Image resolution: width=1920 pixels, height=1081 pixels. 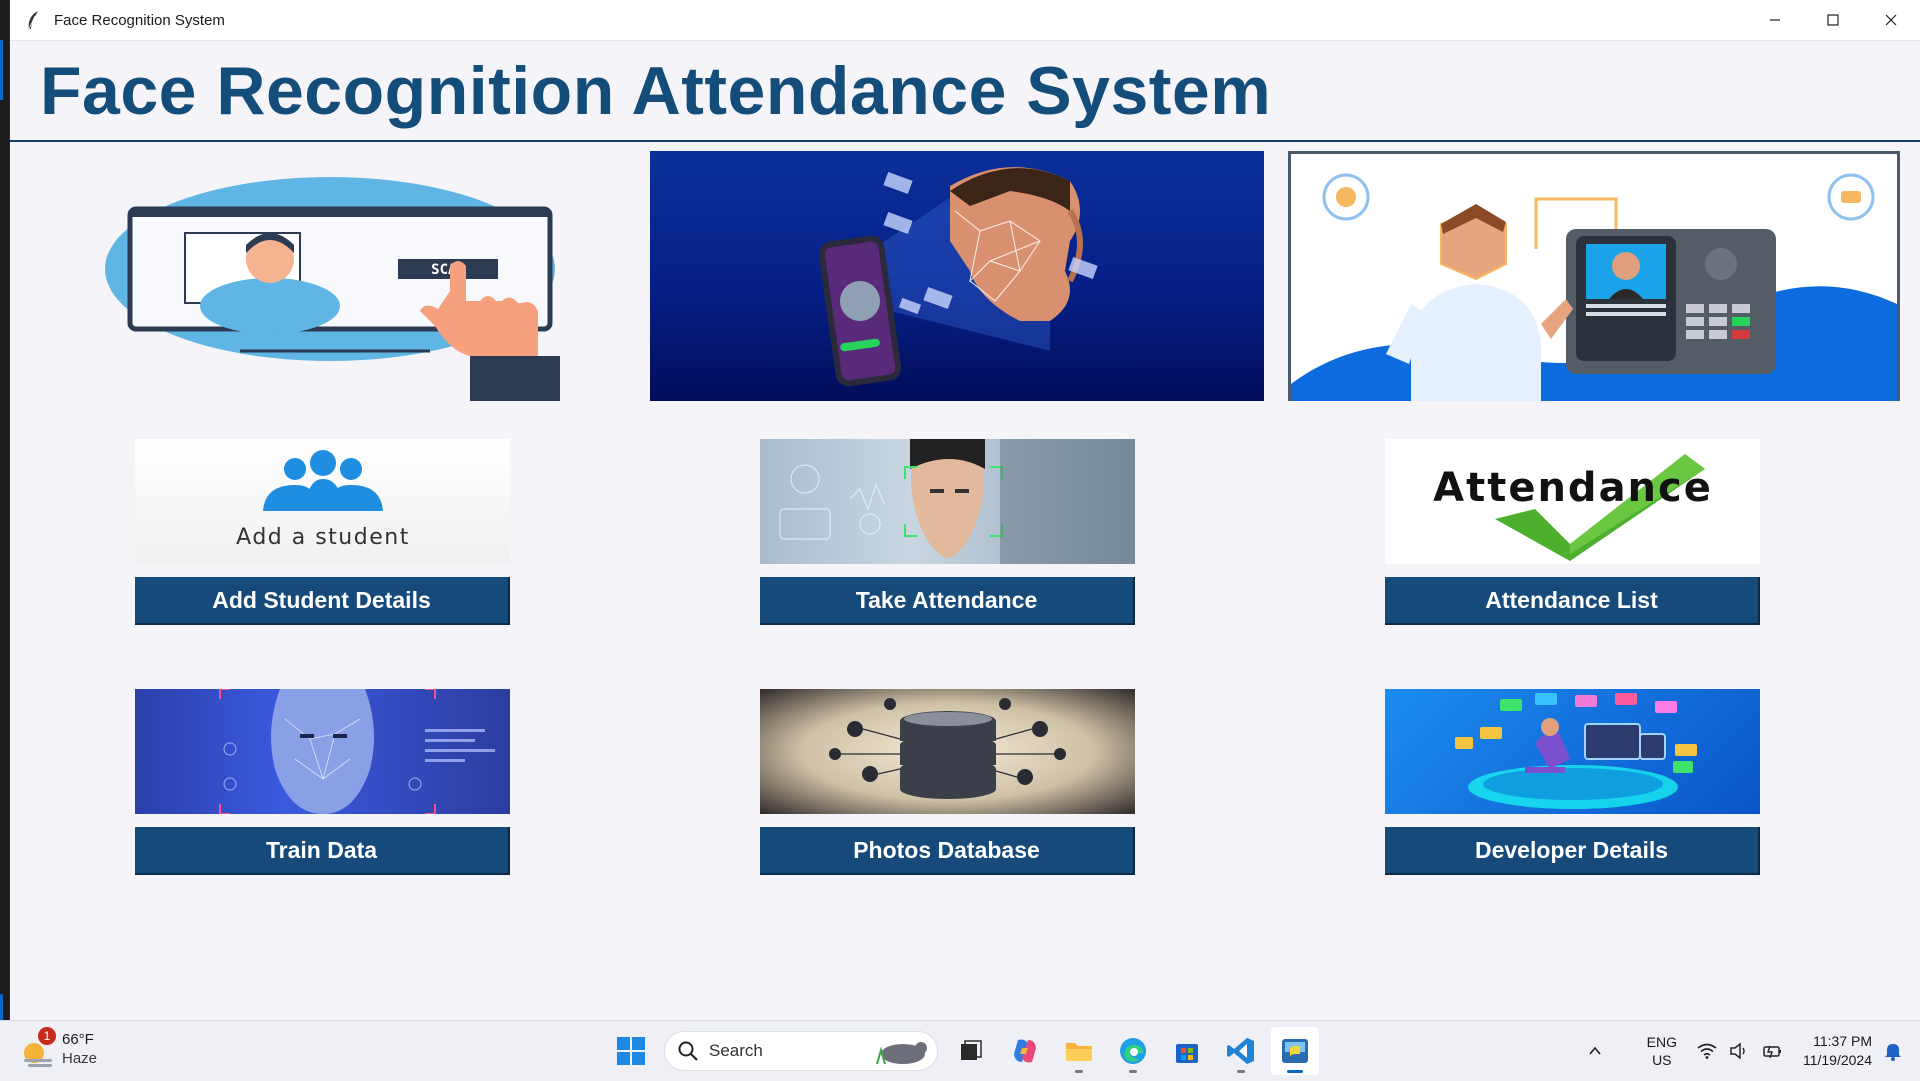 I want to click on clock-date: 11/19/2024, so click(x=1837, y=1060).